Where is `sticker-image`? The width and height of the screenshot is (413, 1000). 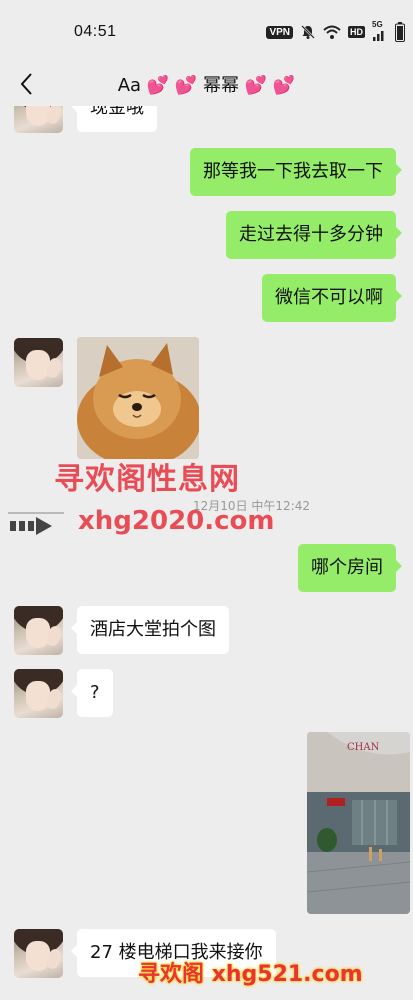 sticker-image is located at coordinates (138, 398).